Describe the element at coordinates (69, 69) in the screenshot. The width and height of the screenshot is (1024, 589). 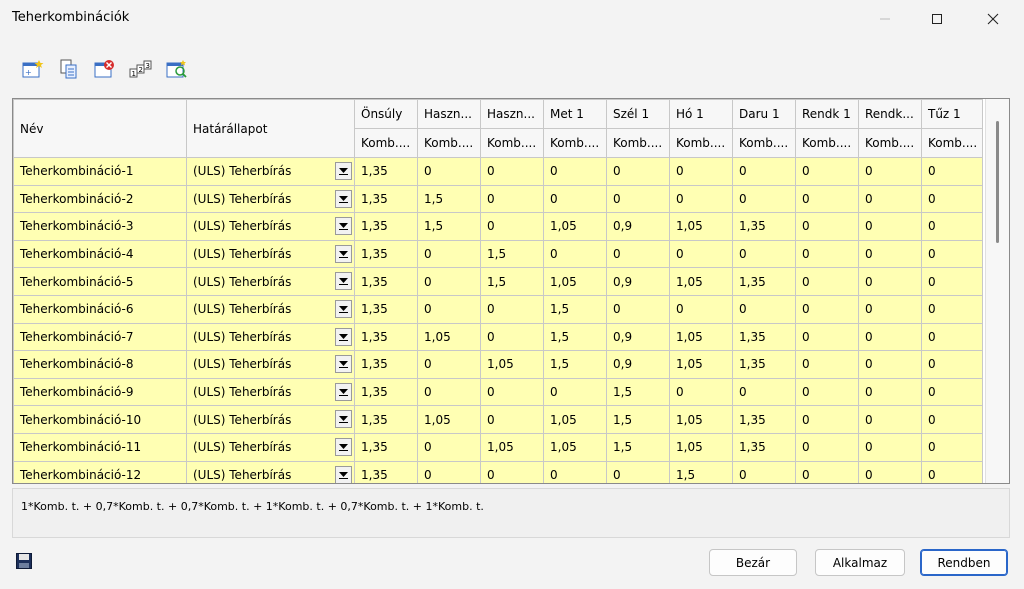
I see `copy-button` at that location.